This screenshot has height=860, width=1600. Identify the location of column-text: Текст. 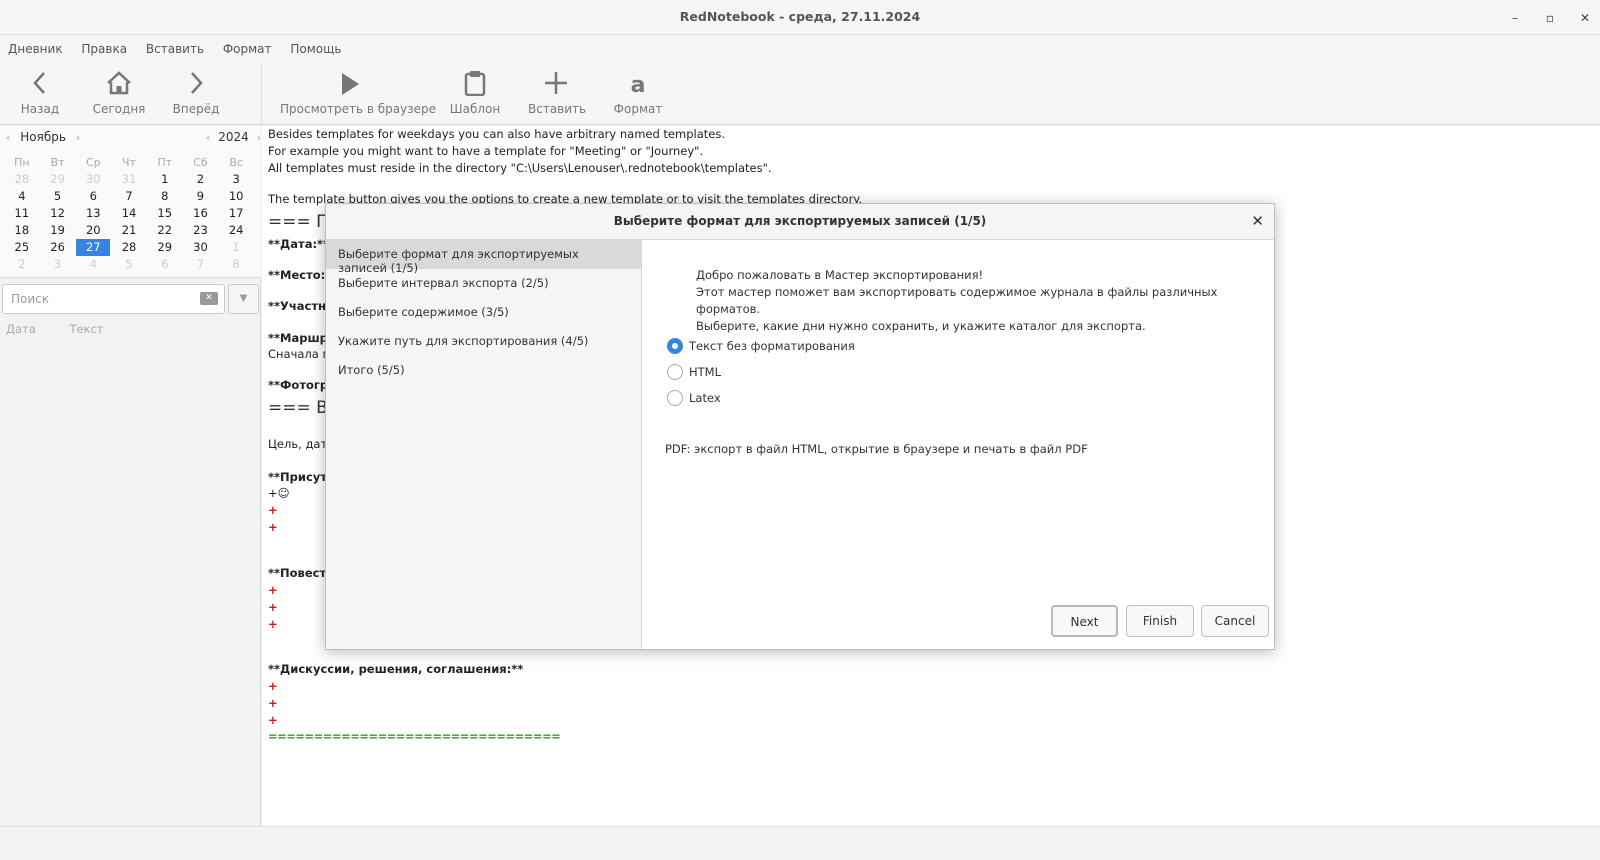
(86, 329).